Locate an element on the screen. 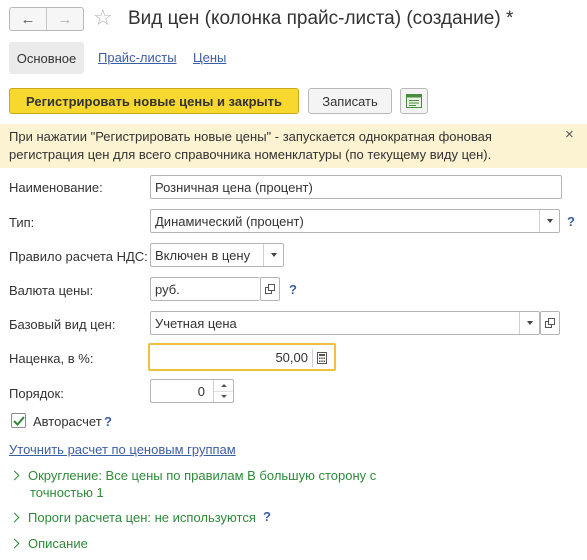 The height and width of the screenshot is (560, 587). base-price-dropdown-button is located at coordinates (529, 323).